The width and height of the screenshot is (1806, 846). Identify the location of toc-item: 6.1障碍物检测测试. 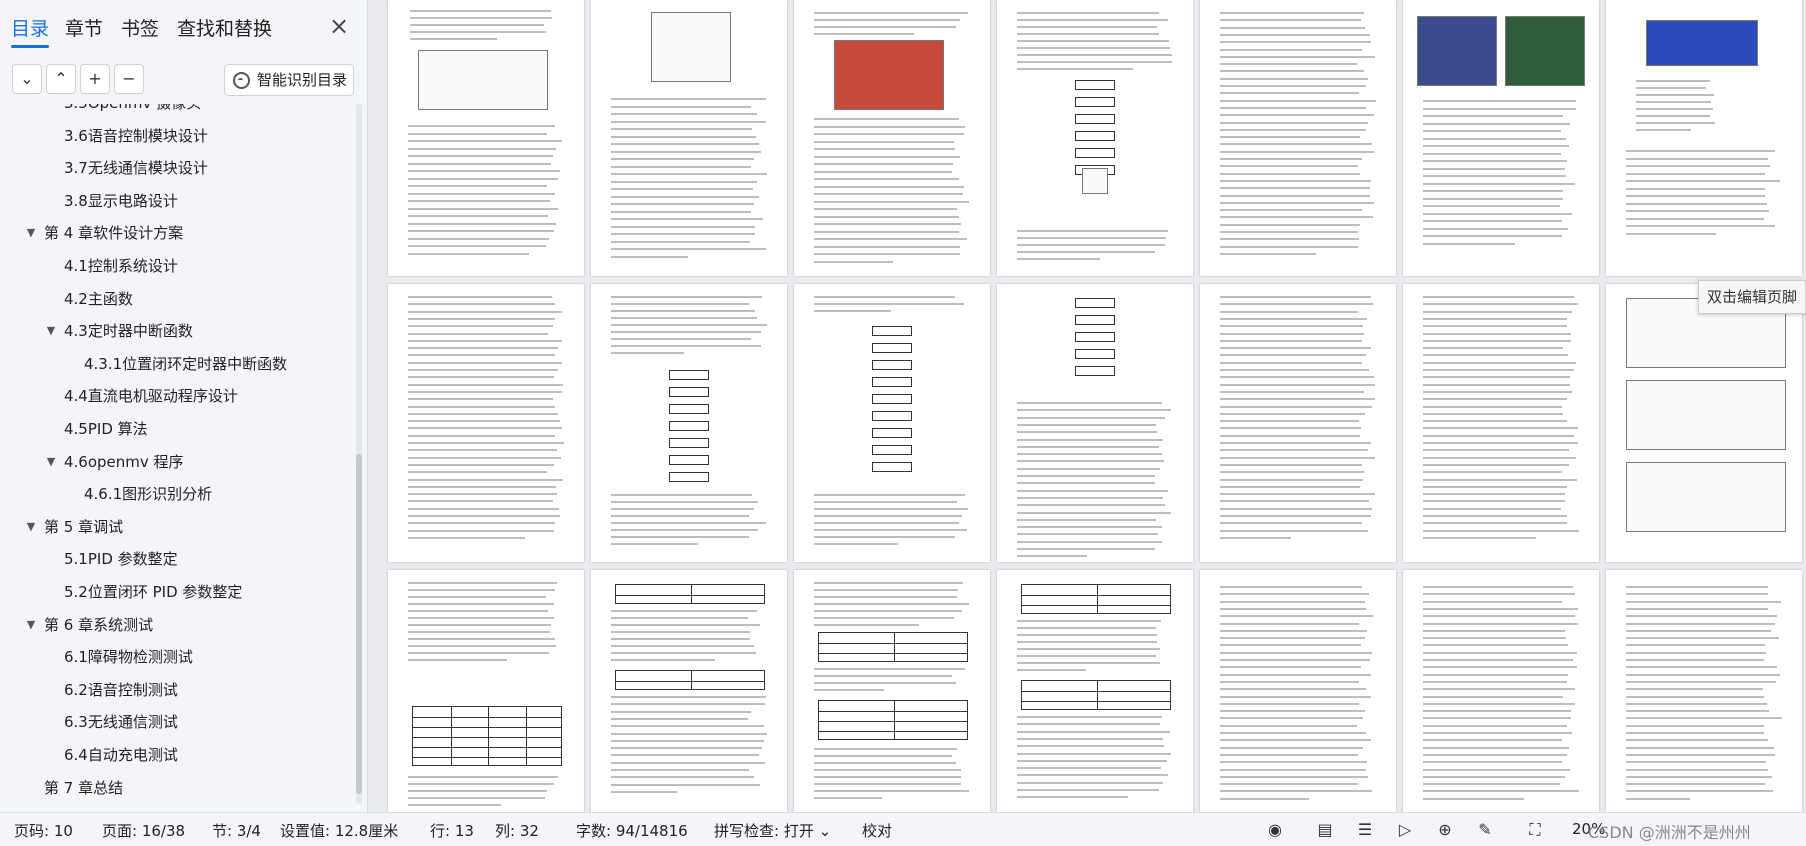
(176, 657).